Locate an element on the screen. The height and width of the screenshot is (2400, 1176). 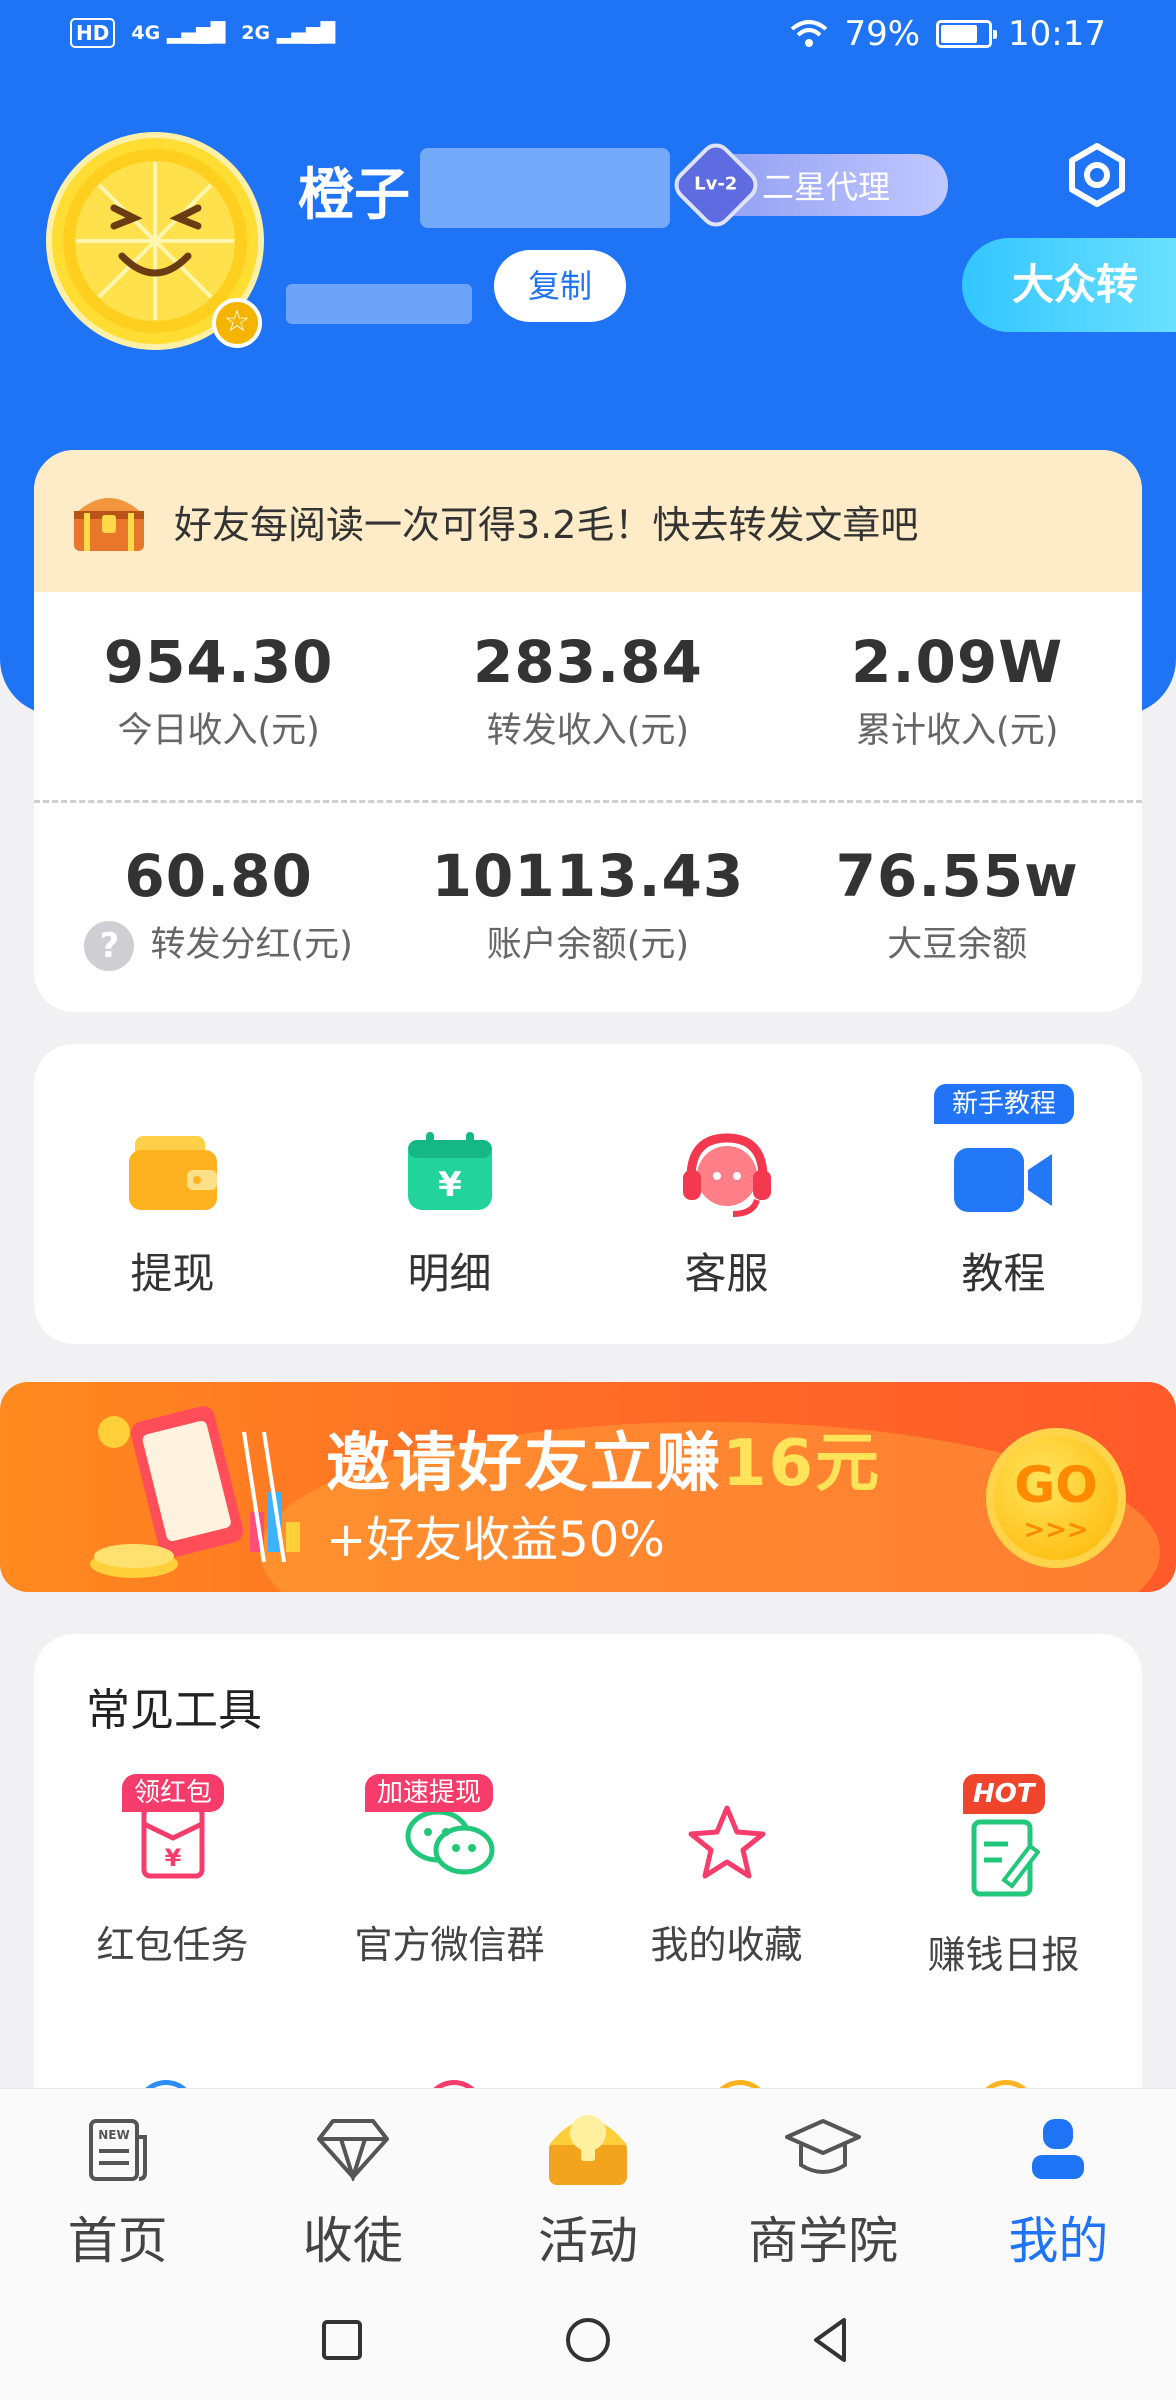
tool-money-daily-report: HOT 赚钱日报 is located at coordinates (1003, 1875).